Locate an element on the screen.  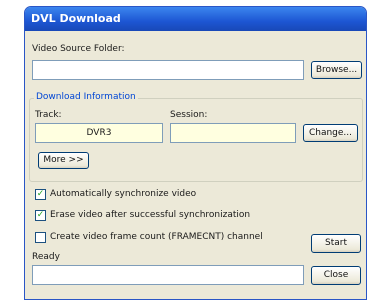
title-bar: DVL Download is located at coordinates (195, 19).